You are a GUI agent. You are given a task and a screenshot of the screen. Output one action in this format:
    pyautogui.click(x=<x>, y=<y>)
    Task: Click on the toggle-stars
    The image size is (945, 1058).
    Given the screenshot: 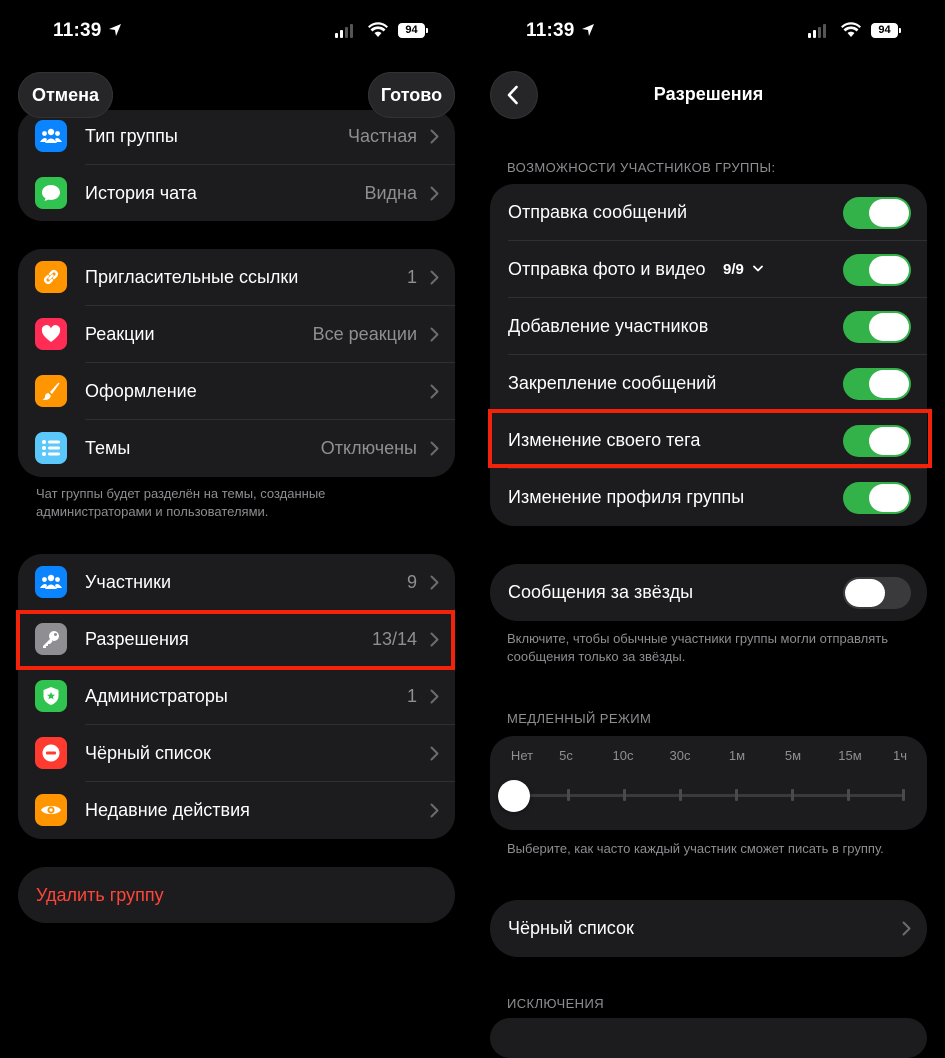 What is the action you would take?
    pyautogui.click(x=877, y=593)
    